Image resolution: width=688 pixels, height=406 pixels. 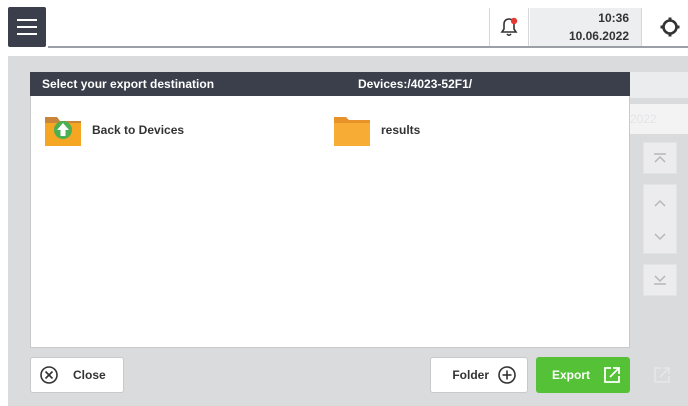 I want to click on hamburger-menu-button, so click(x=27, y=27).